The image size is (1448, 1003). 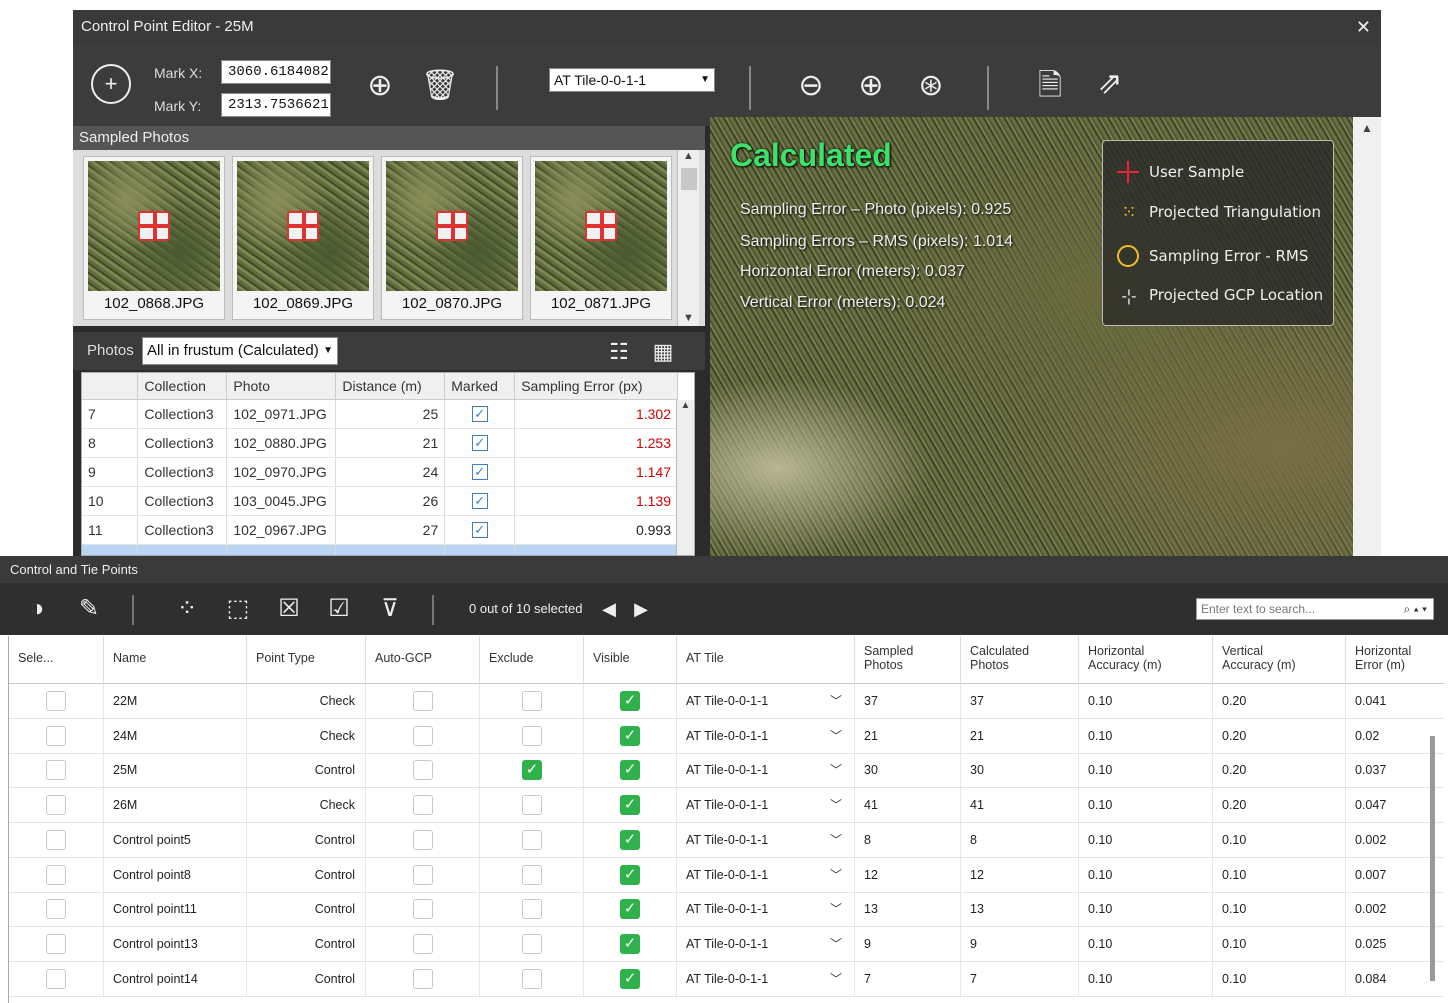 What do you see at coordinates (175, 660) in the screenshot?
I see `col-name: Name` at bounding box center [175, 660].